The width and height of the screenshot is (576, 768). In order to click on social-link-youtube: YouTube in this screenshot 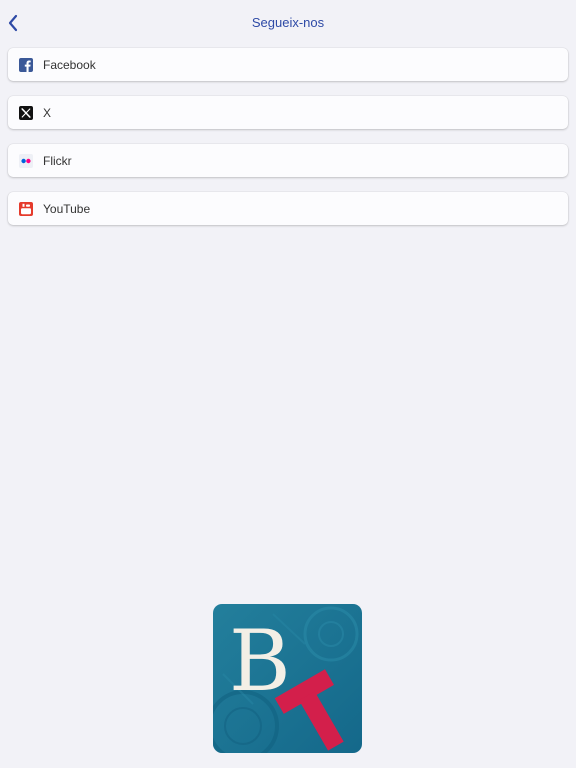, I will do `click(288, 208)`.